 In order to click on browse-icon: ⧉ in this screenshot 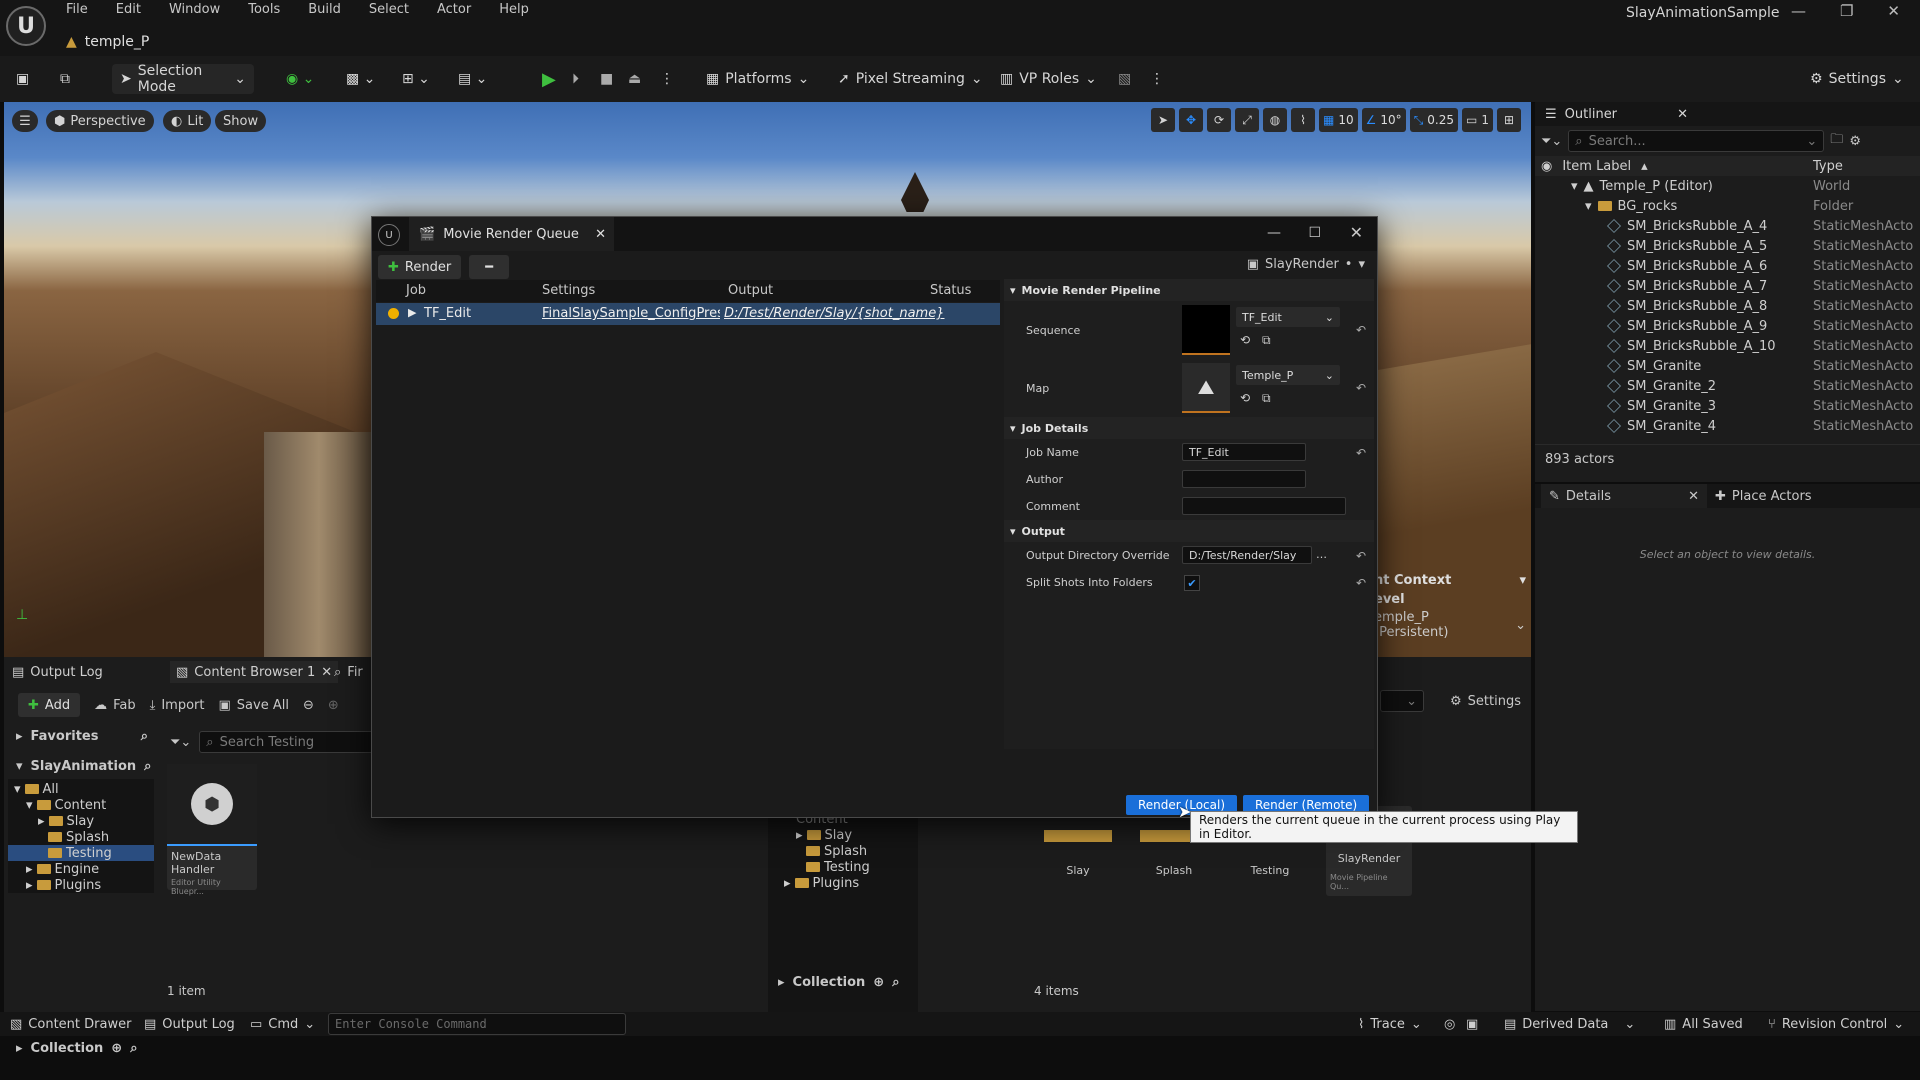, I will do `click(65, 79)`.